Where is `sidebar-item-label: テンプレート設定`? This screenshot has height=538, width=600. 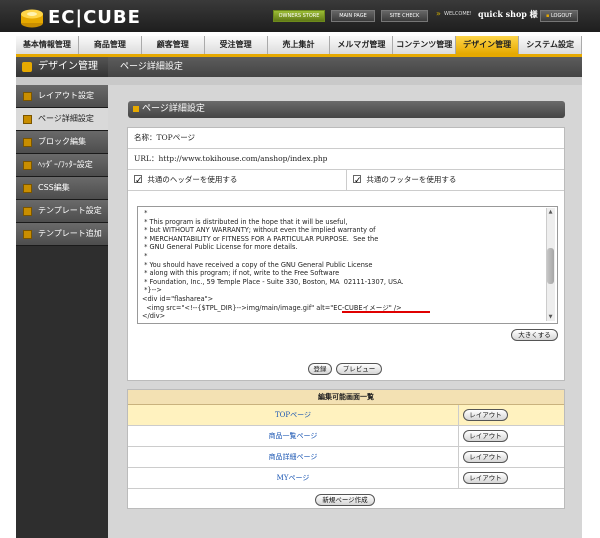
sidebar-item-label: テンプレート設定 is located at coordinates (70, 210).